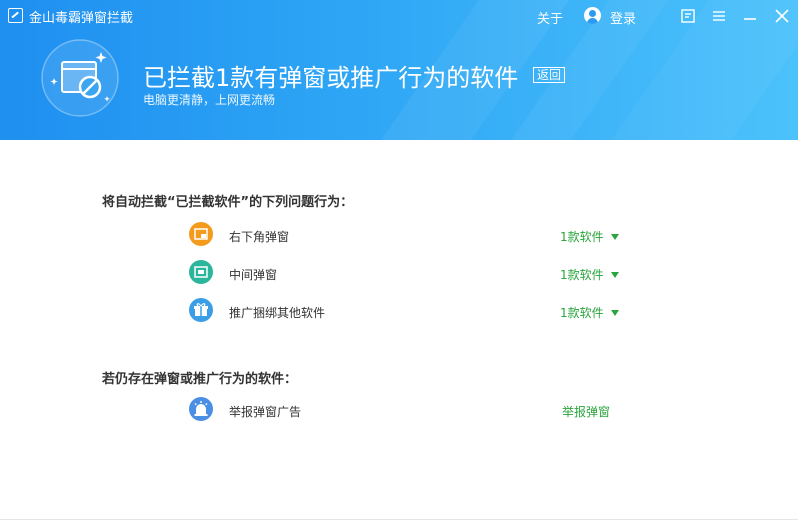  What do you see at coordinates (782, 16) in the screenshot?
I see `close-icon` at bounding box center [782, 16].